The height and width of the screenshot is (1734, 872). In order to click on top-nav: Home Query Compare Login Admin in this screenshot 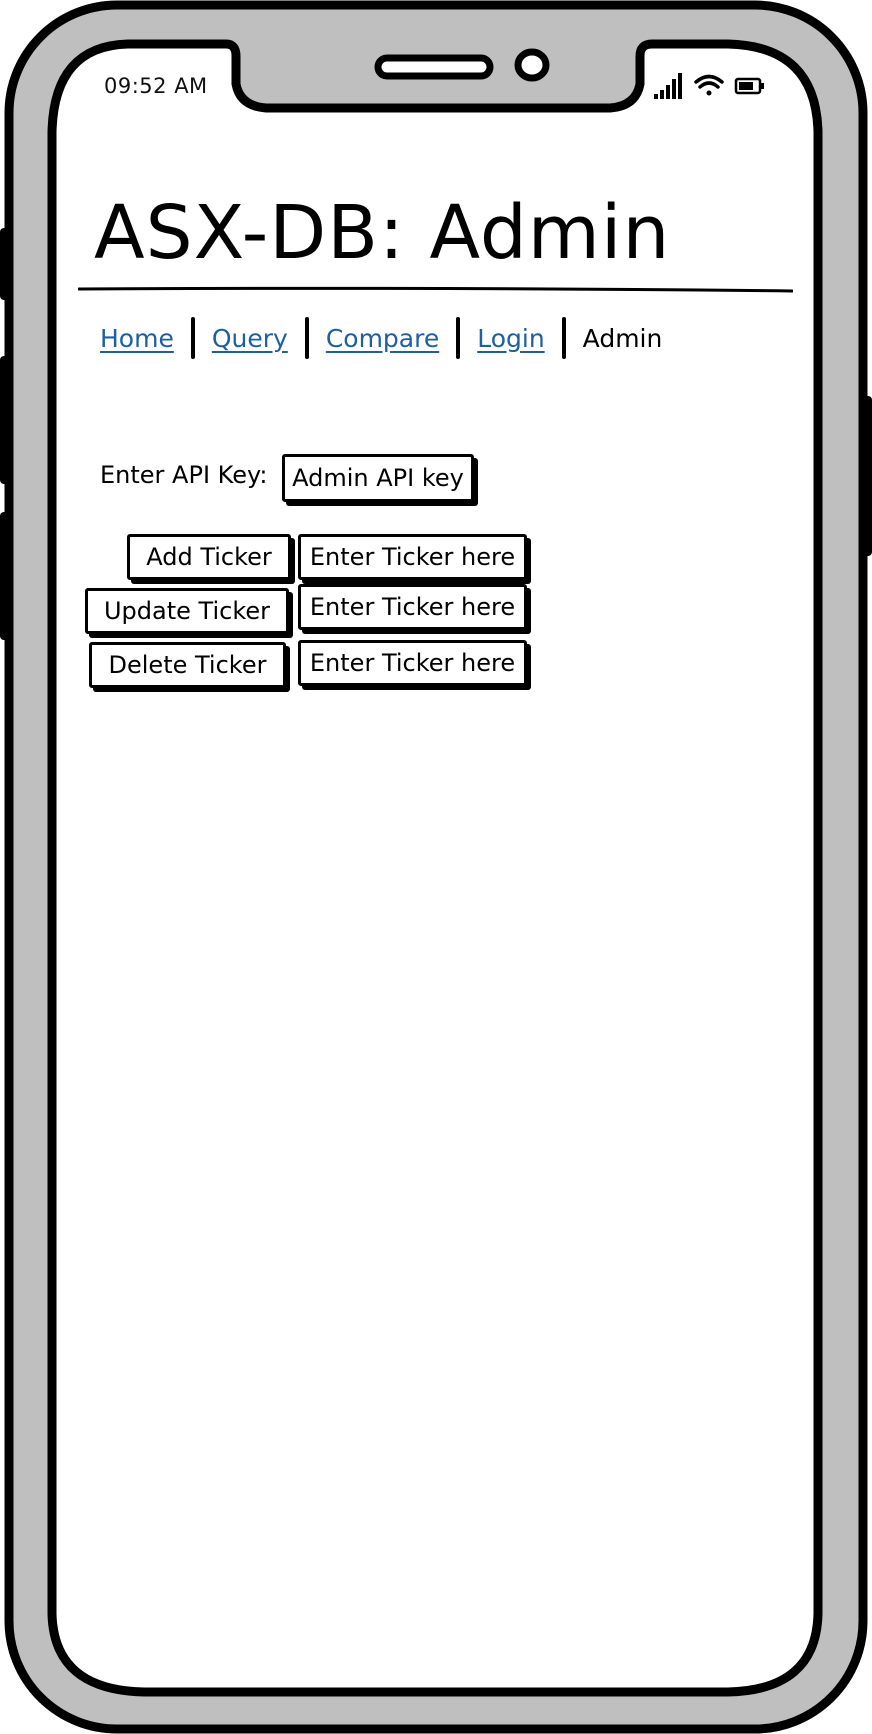, I will do `click(381, 338)`.